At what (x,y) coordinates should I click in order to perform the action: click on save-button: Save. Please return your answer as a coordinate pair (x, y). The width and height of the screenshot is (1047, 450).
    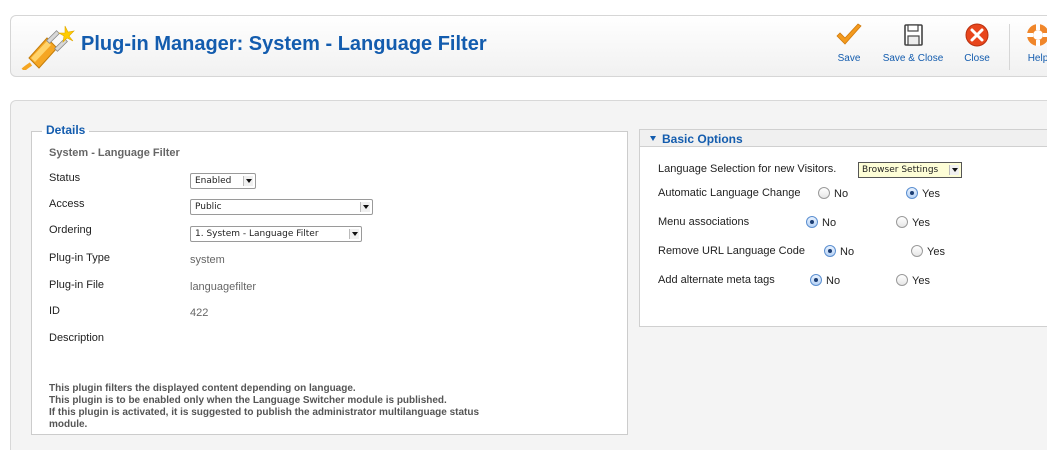
    Looking at the image, I should click on (849, 48).